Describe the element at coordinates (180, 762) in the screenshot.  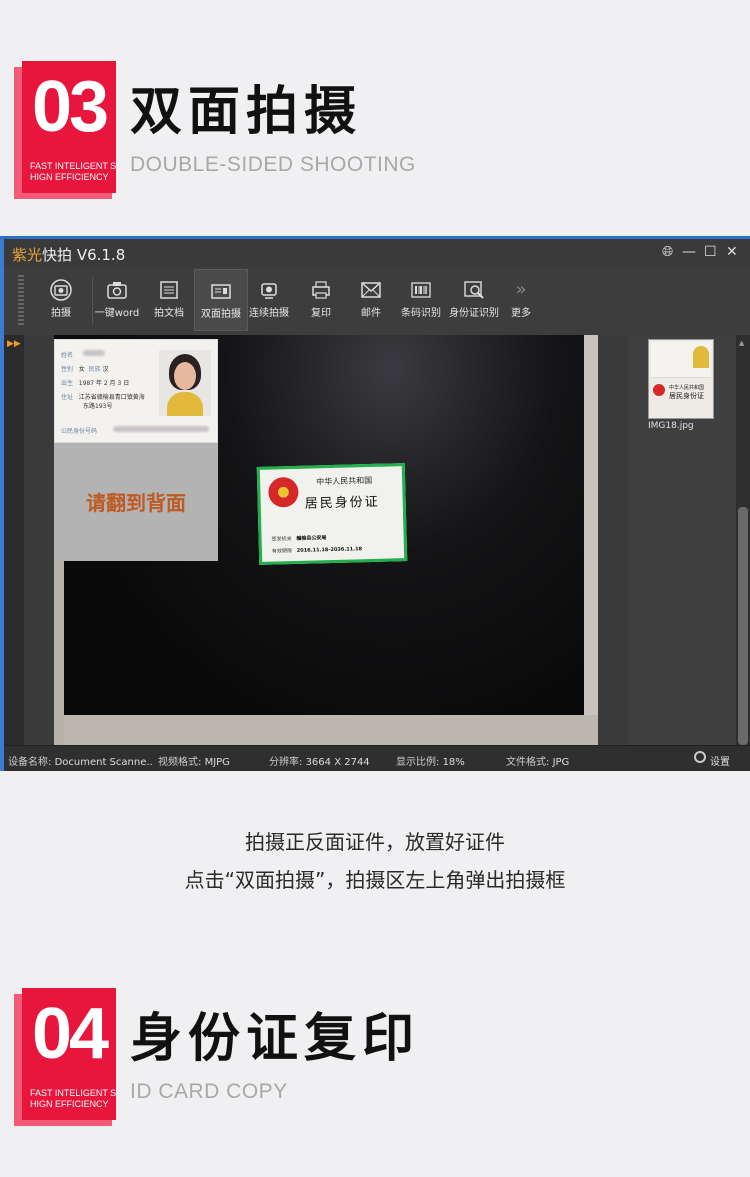
I see `status-video-label: 视频格式:` at that location.